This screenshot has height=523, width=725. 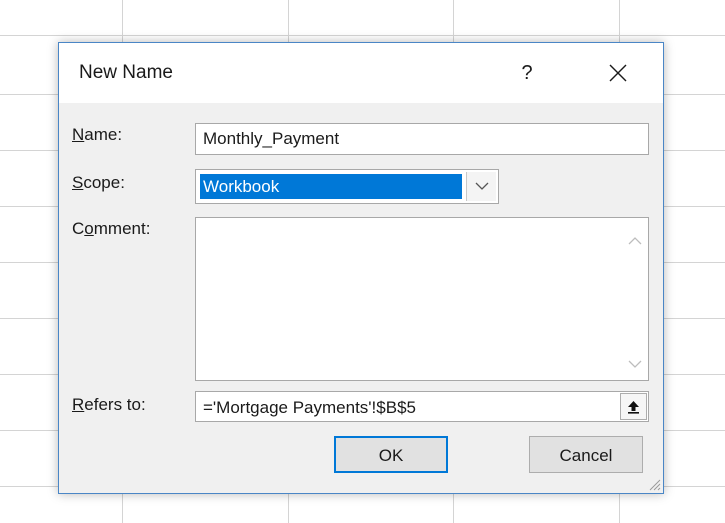 I want to click on help-button: ?, so click(x=527, y=73).